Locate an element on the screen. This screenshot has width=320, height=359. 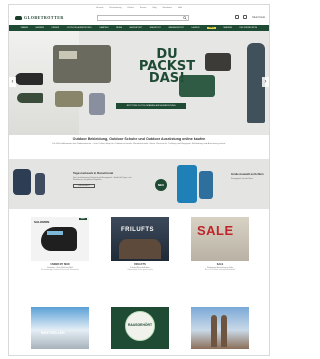
nav-item: BERGSPORT is located at coordinates (136, 28).